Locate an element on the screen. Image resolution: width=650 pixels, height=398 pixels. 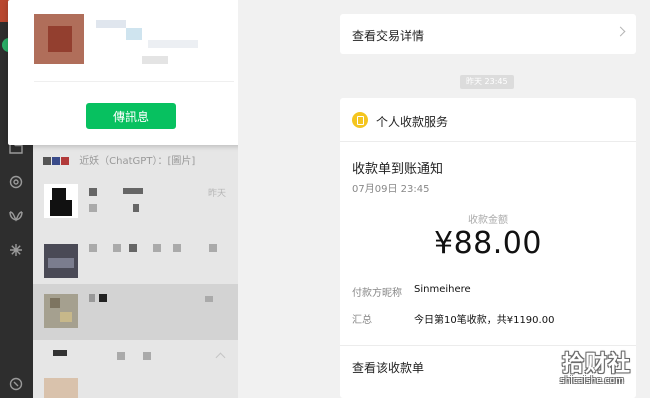
chat-preview-text: 近妖（ChatGPT）：[圖片] is located at coordinates (137, 161).